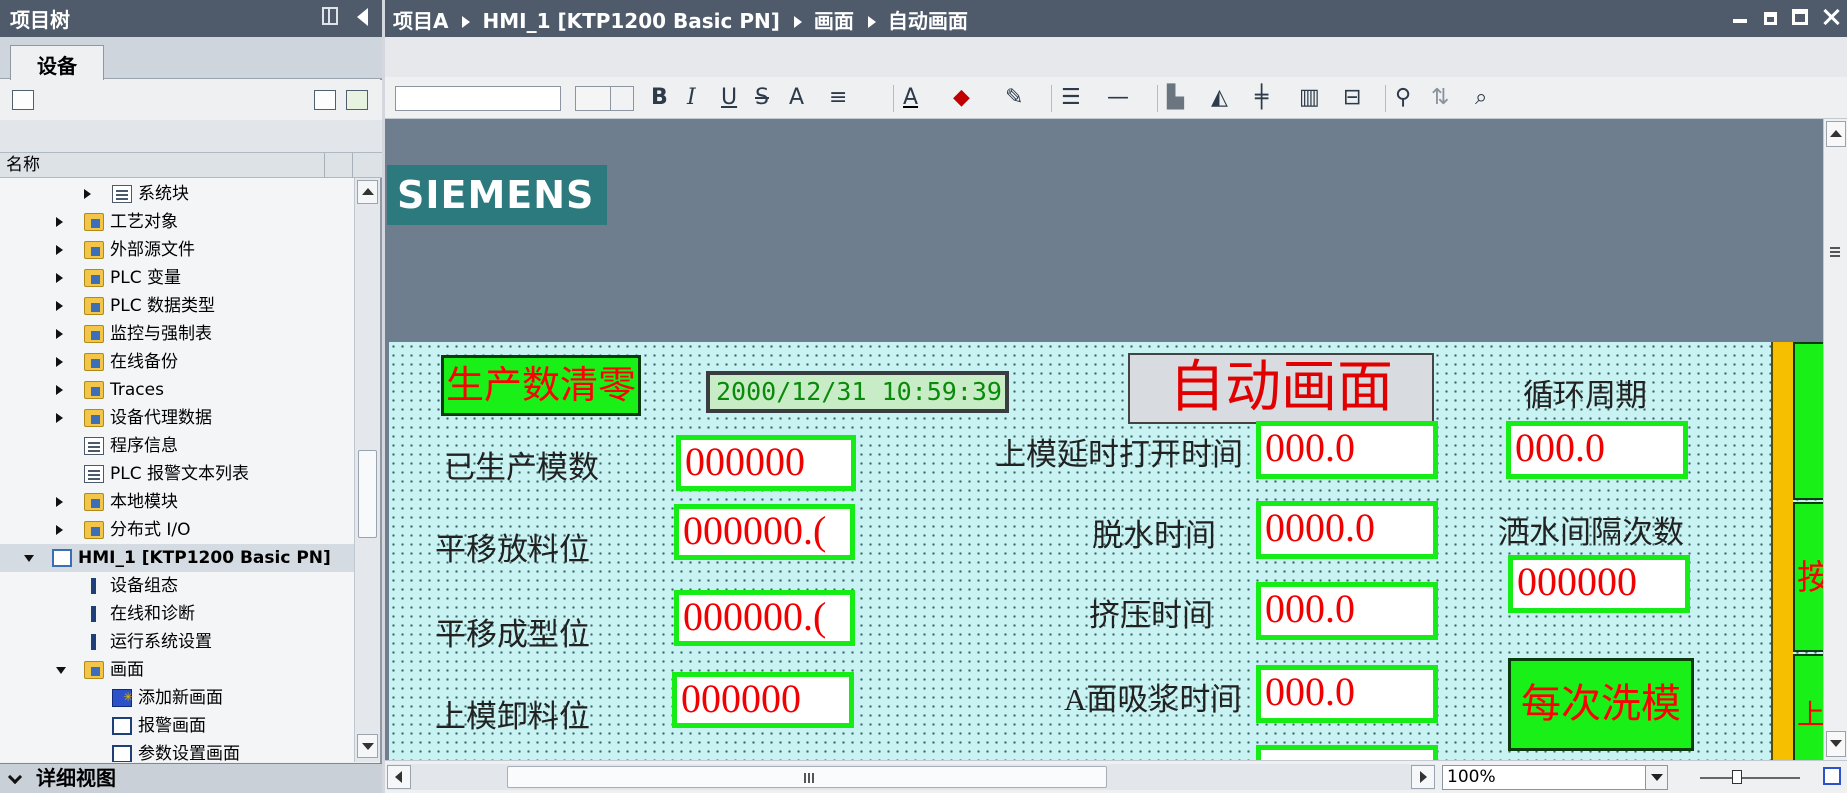  I want to click on line-color-icon: ✎, so click(1014, 98).